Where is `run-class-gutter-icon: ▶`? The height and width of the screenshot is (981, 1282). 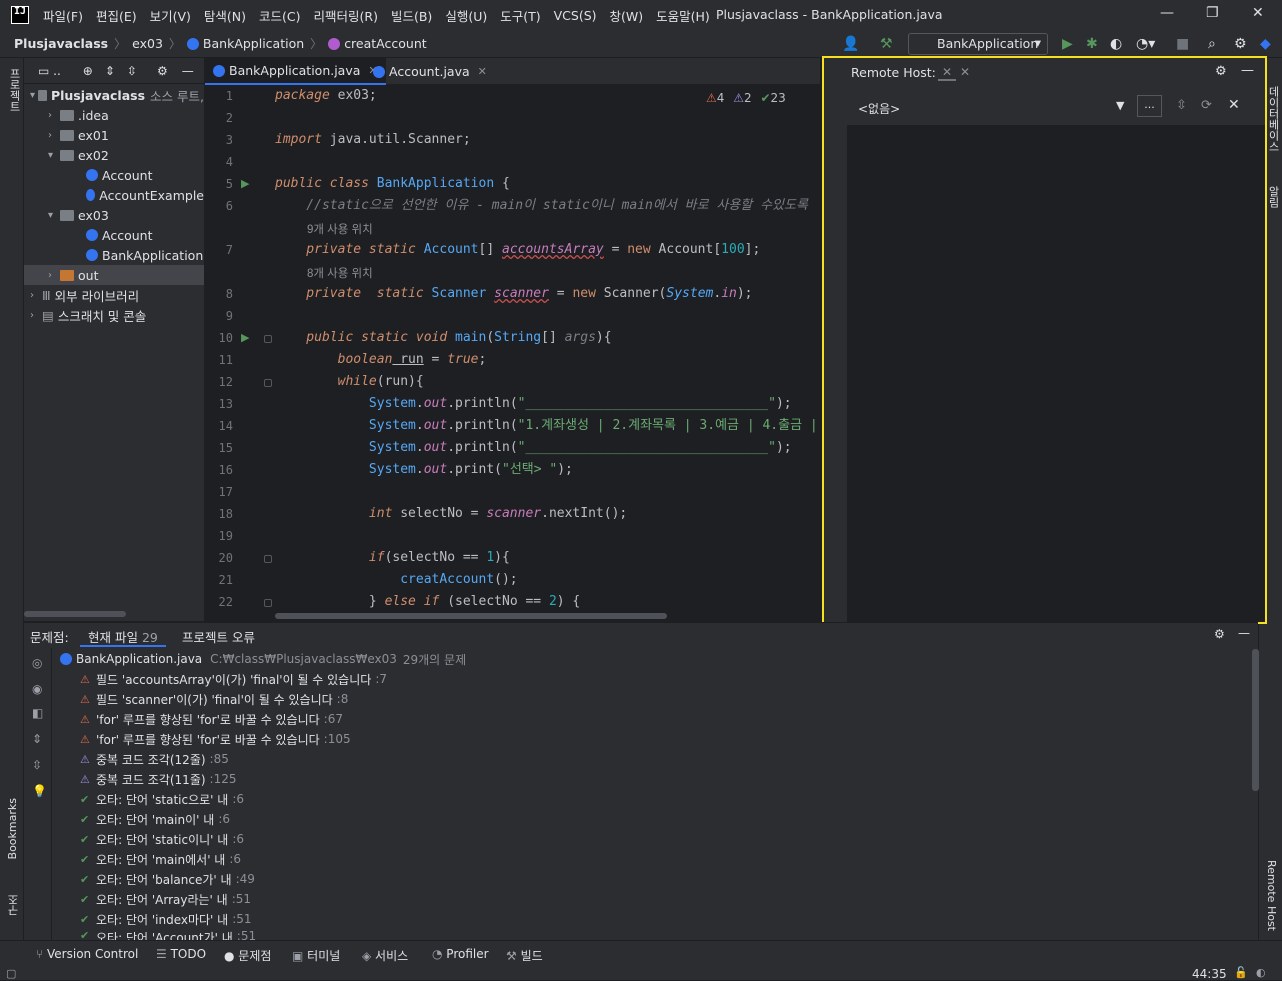
run-class-gutter-icon: ▶ is located at coordinates (245, 183).